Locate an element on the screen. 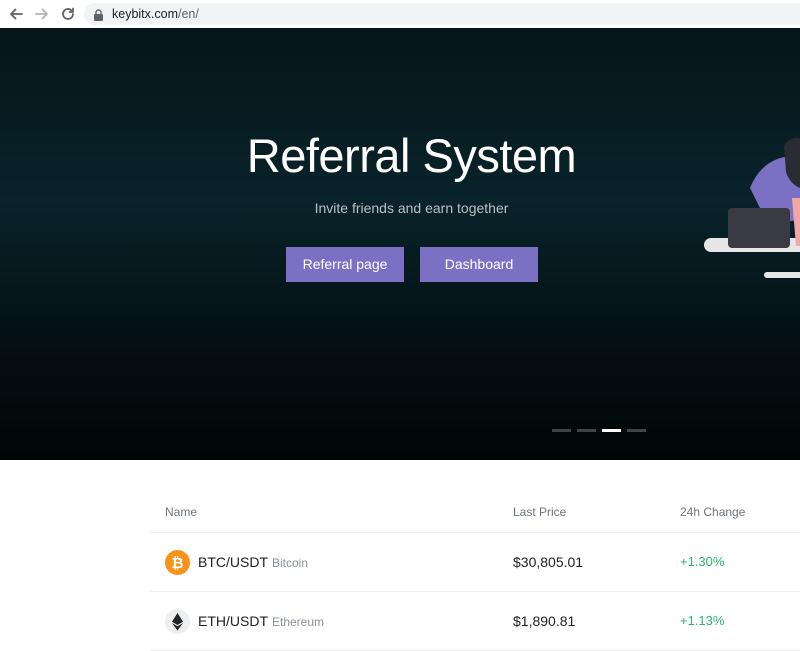 The width and height of the screenshot is (800, 651). url-text: keybitx.com/en/ is located at coordinates (155, 14).